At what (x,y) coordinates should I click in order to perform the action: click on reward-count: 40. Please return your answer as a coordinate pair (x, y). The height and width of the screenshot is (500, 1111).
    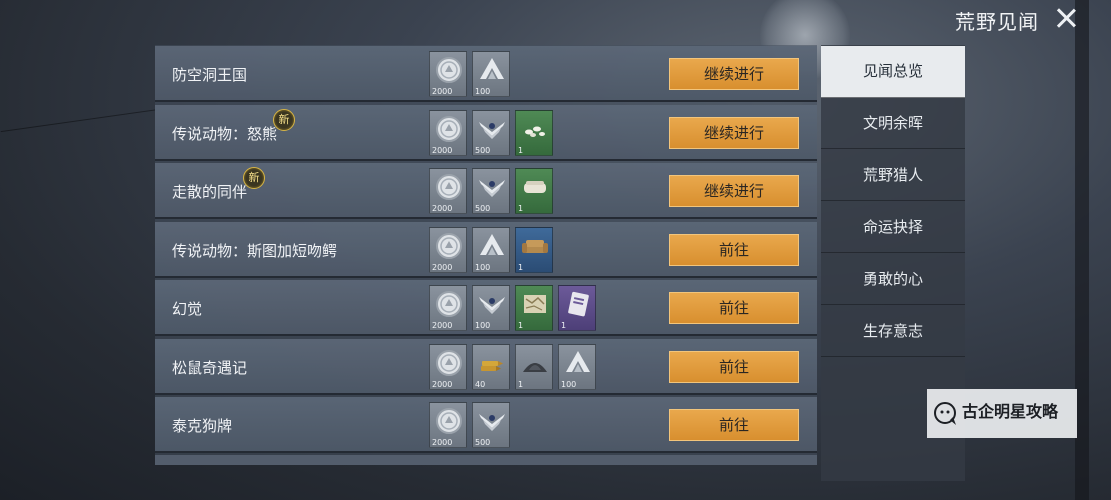
    Looking at the image, I should click on (480, 384).